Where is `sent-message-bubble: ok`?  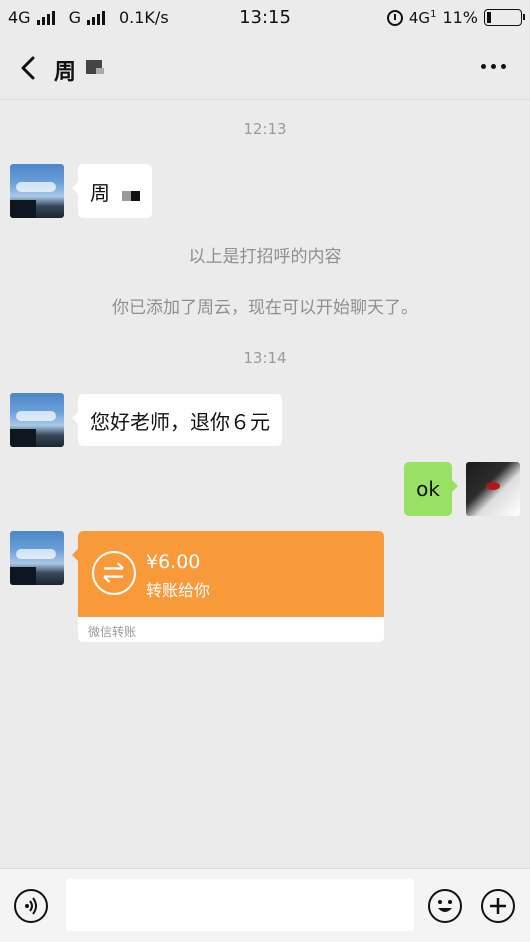 sent-message-bubble: ok is located at coordinates (431, 489).